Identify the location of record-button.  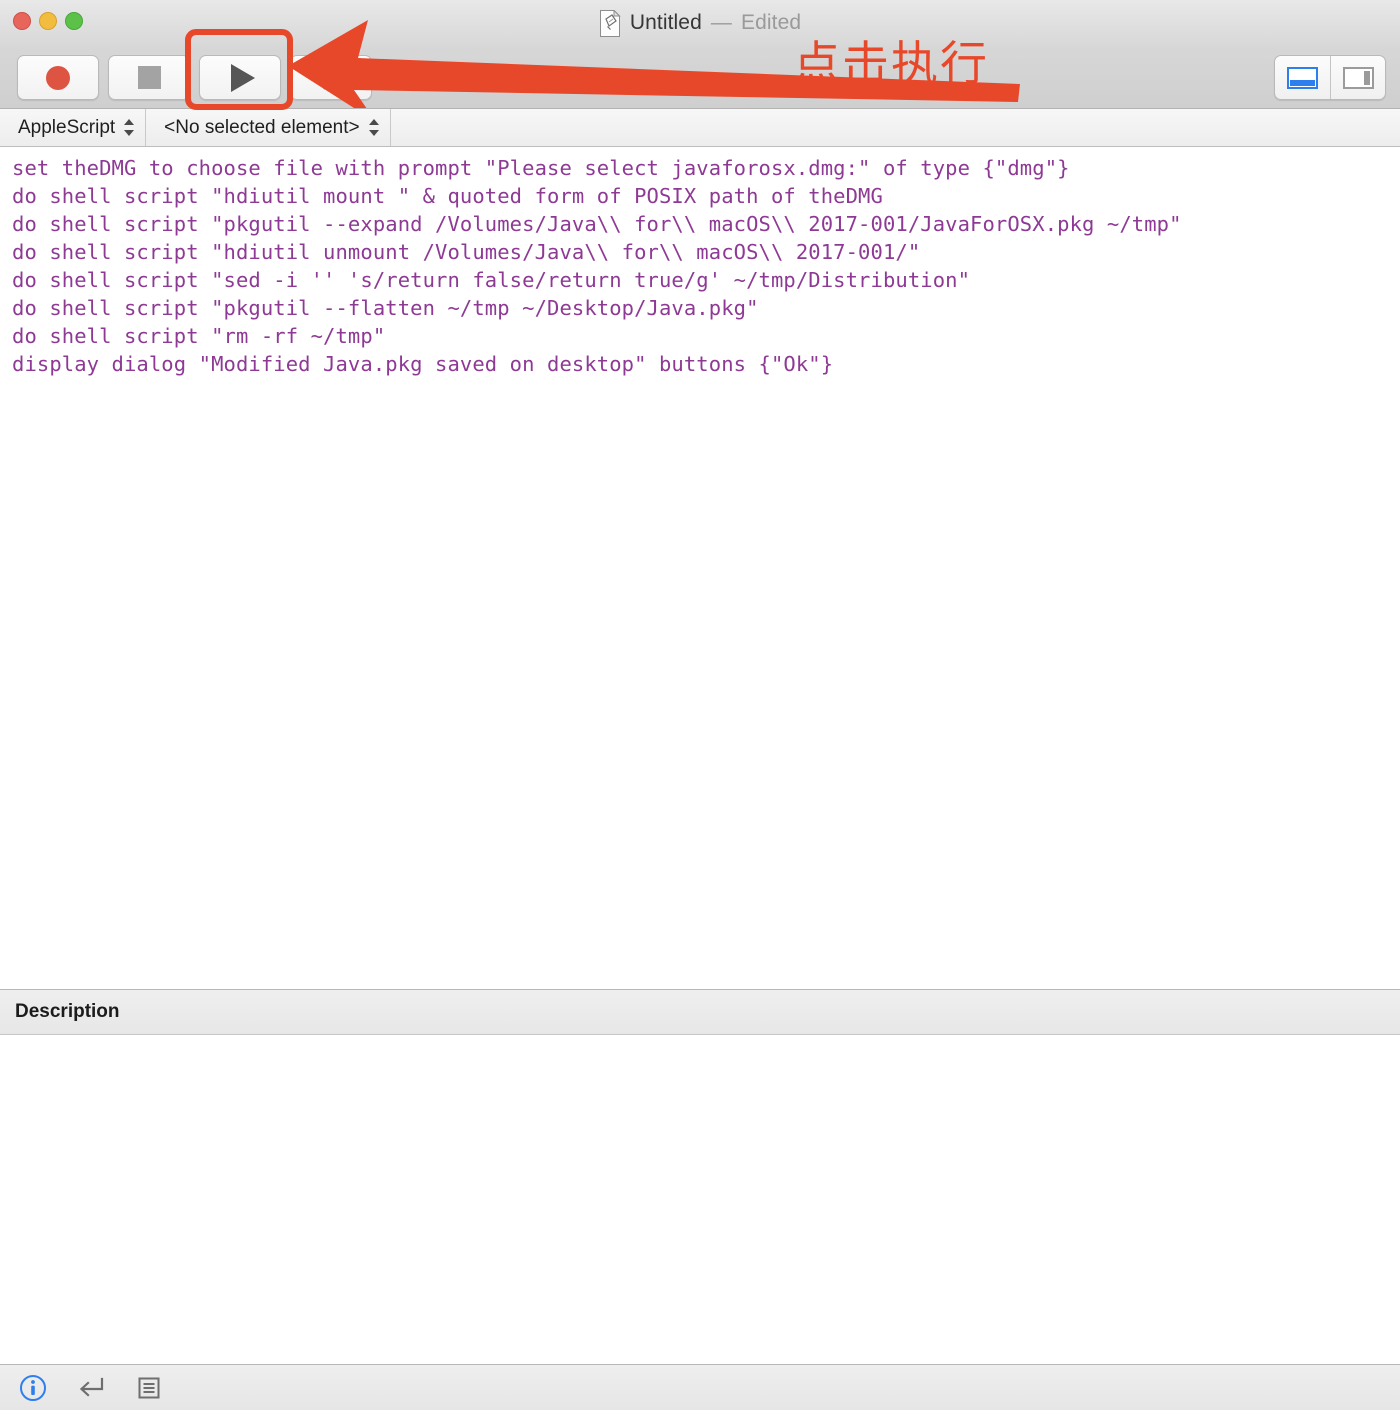
(58, 77).